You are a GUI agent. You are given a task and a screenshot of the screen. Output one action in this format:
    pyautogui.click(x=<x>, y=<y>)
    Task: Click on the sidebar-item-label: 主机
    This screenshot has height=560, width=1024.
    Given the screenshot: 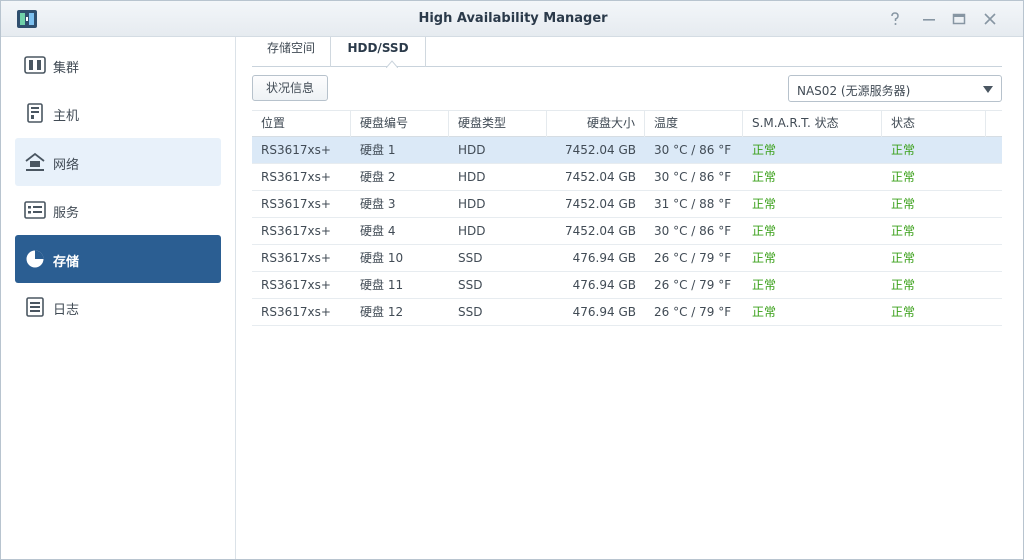 What is the action you would take?
    pyautogui.click(x=66, y=116)
    